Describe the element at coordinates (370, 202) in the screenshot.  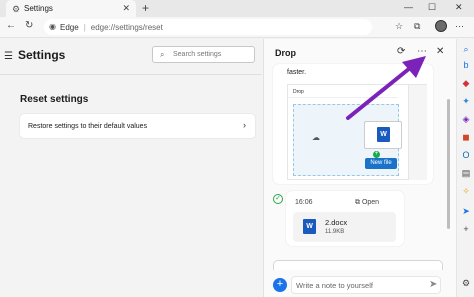
I see `open-label: Open` at that location.